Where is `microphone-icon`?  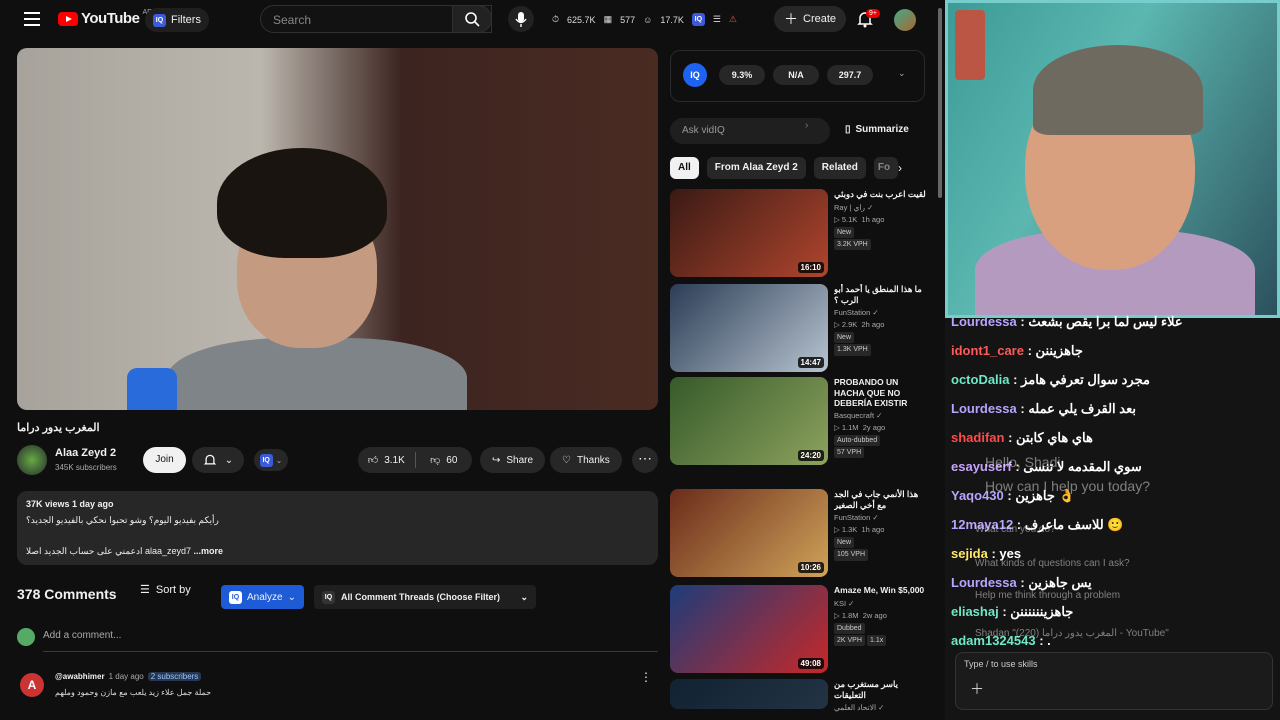 microphone-icon is located at coordinates (521, 19).